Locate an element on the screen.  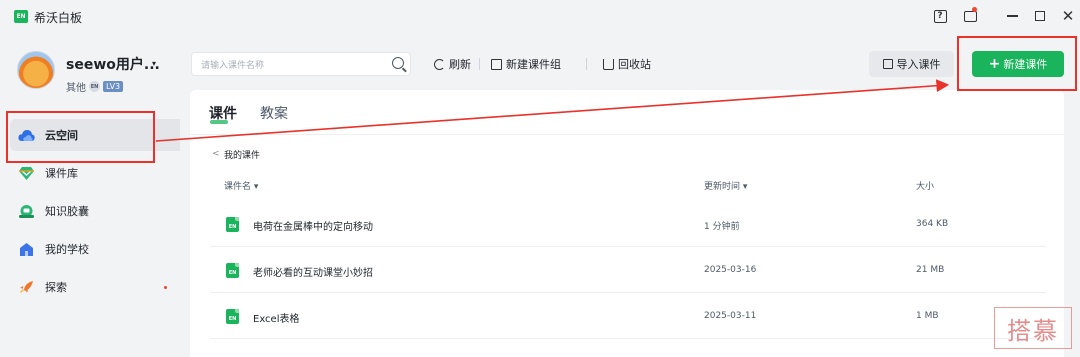
watermark-stamp: 搭慕 is located at coordinates (1033, 328).